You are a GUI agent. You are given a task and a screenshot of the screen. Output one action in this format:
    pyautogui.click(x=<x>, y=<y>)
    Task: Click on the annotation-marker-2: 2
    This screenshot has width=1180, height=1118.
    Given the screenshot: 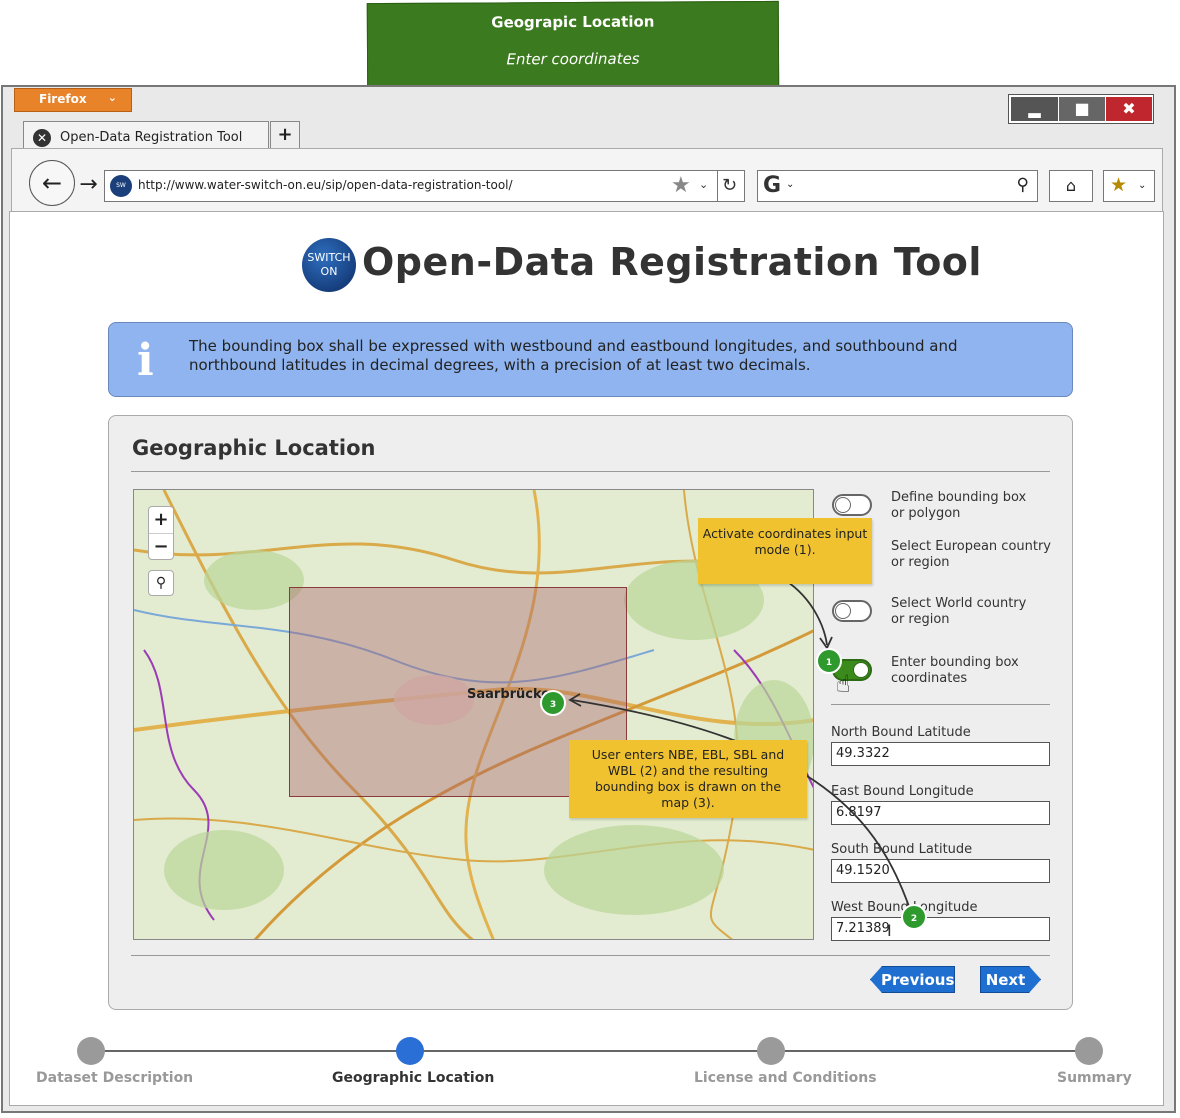 What is the action you would take?
    pyautogui.click(x=914, y=917)
    